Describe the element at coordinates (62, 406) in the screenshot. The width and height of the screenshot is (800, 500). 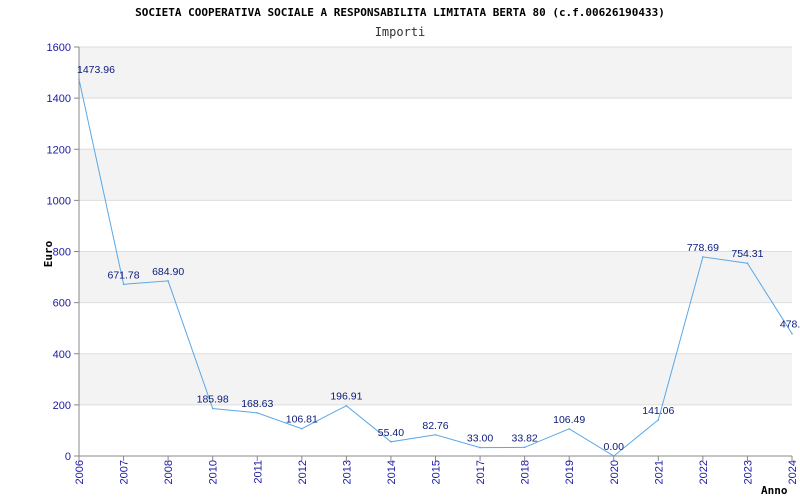
I see `y-tick-label: 200` at that location.